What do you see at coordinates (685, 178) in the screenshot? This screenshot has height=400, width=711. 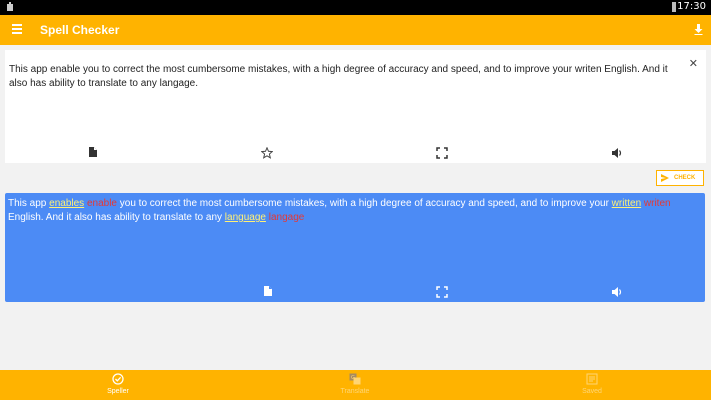 I see `check-button-label: CHECK` at bounding box center [685, 178].